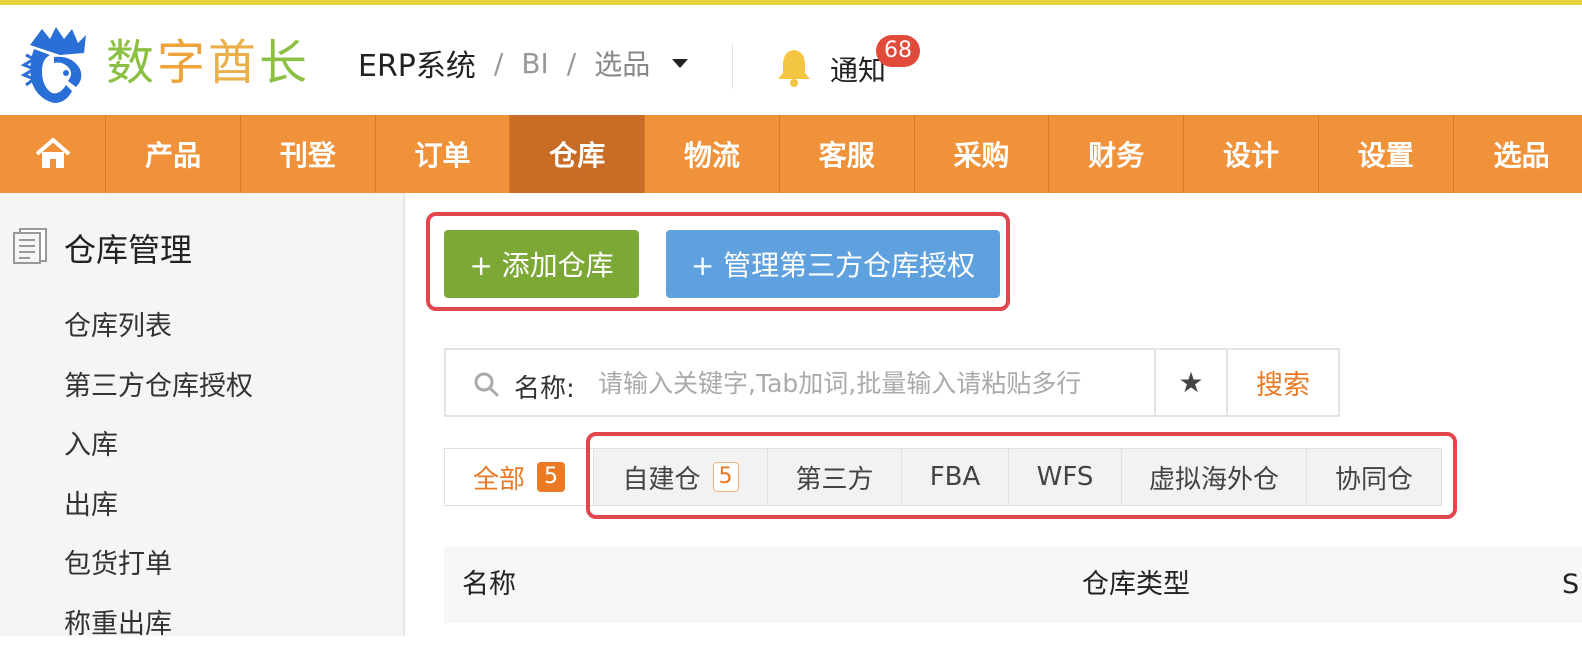 Image resolution: width=1582 pixels, height=662 pixels. I want to click on notification-count-badge: 68, so click(898, 51).